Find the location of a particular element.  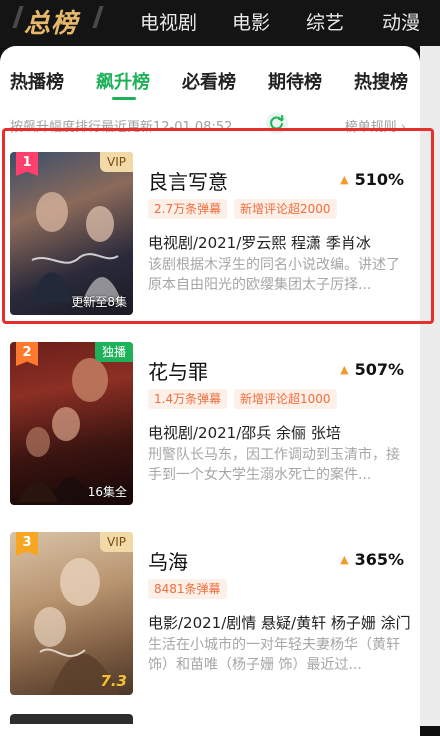

top-nav-bar: 总榜 电视剧 电影 综艺 动漫 is located at coordinates (220, 24).